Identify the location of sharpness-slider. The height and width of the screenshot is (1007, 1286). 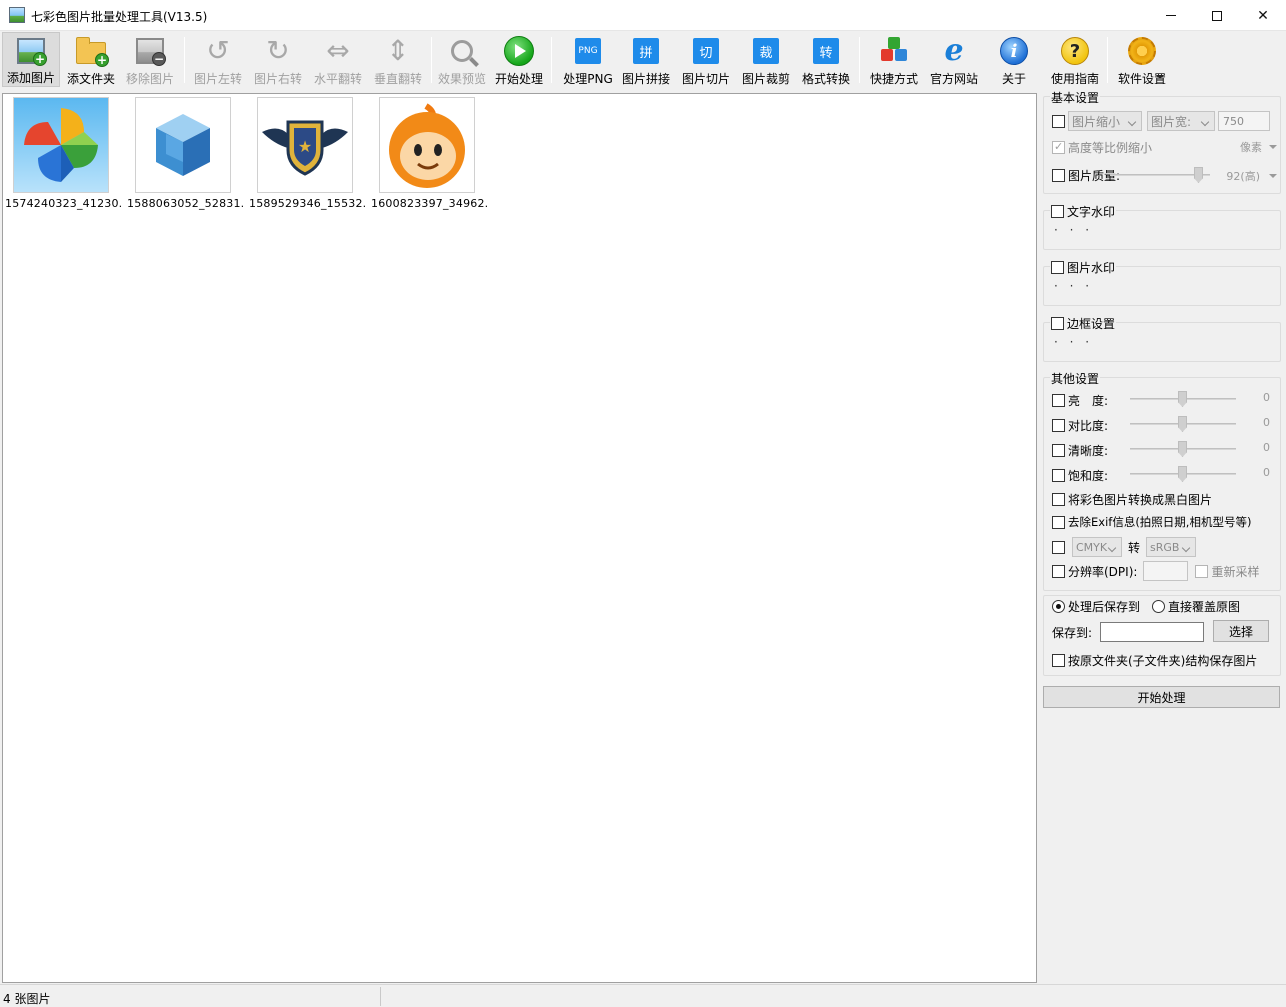
(1183, 449).